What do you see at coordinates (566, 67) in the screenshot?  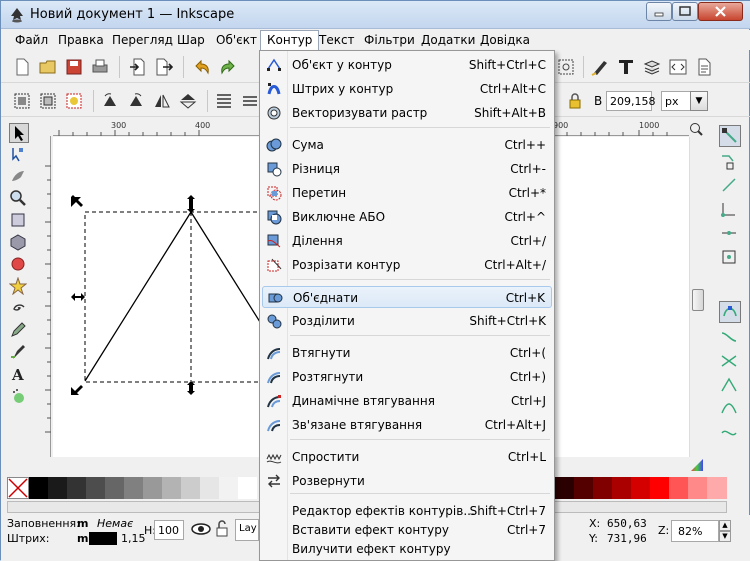 I see `zoom-drawing-icon` at bounding box center [566, 67].